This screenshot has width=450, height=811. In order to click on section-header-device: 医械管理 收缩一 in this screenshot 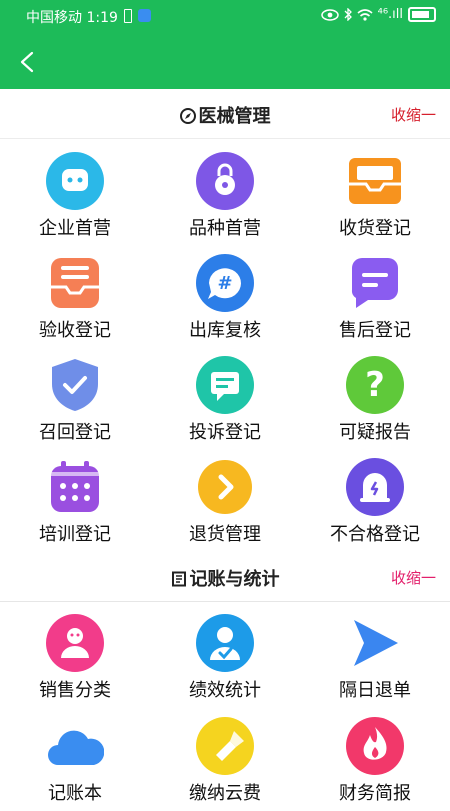, I will do `click(225, 114)`.